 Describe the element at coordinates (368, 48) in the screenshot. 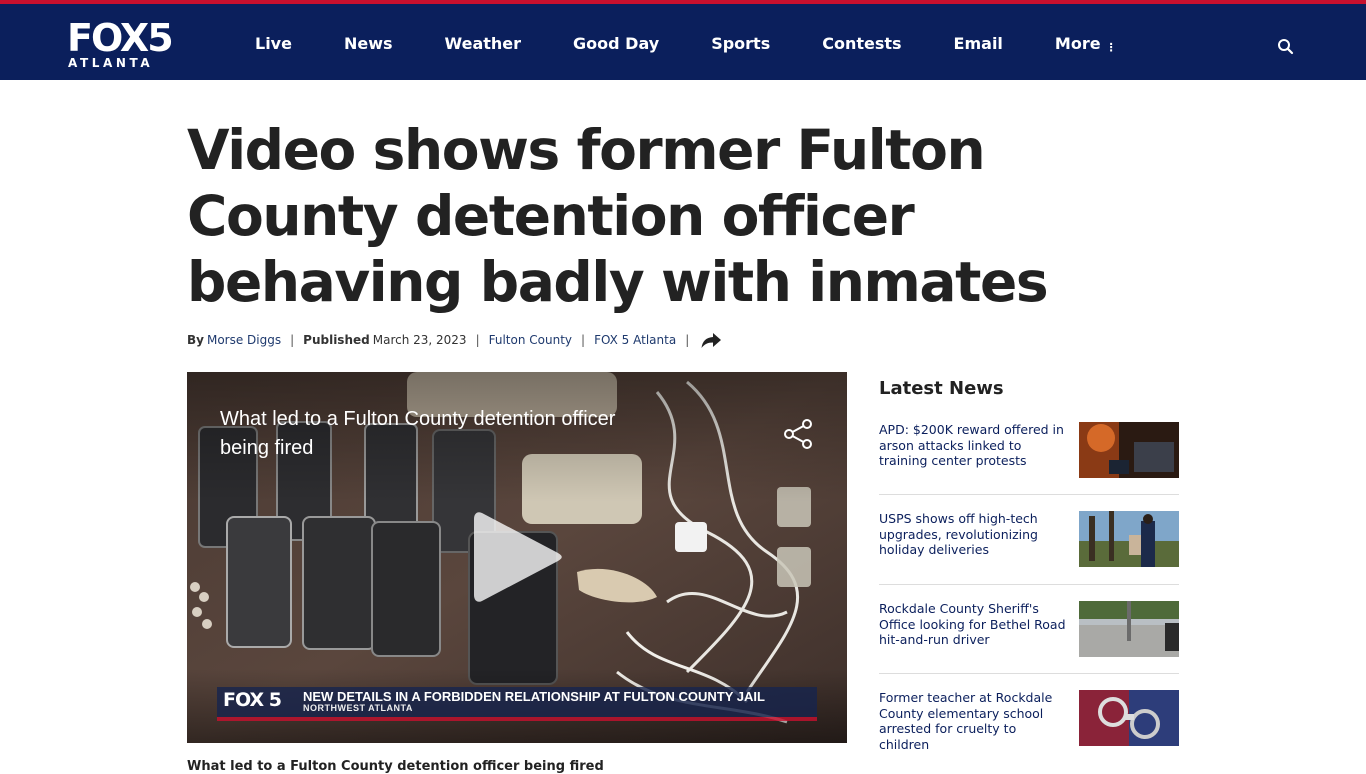

I see `nav-news: News` at that location.